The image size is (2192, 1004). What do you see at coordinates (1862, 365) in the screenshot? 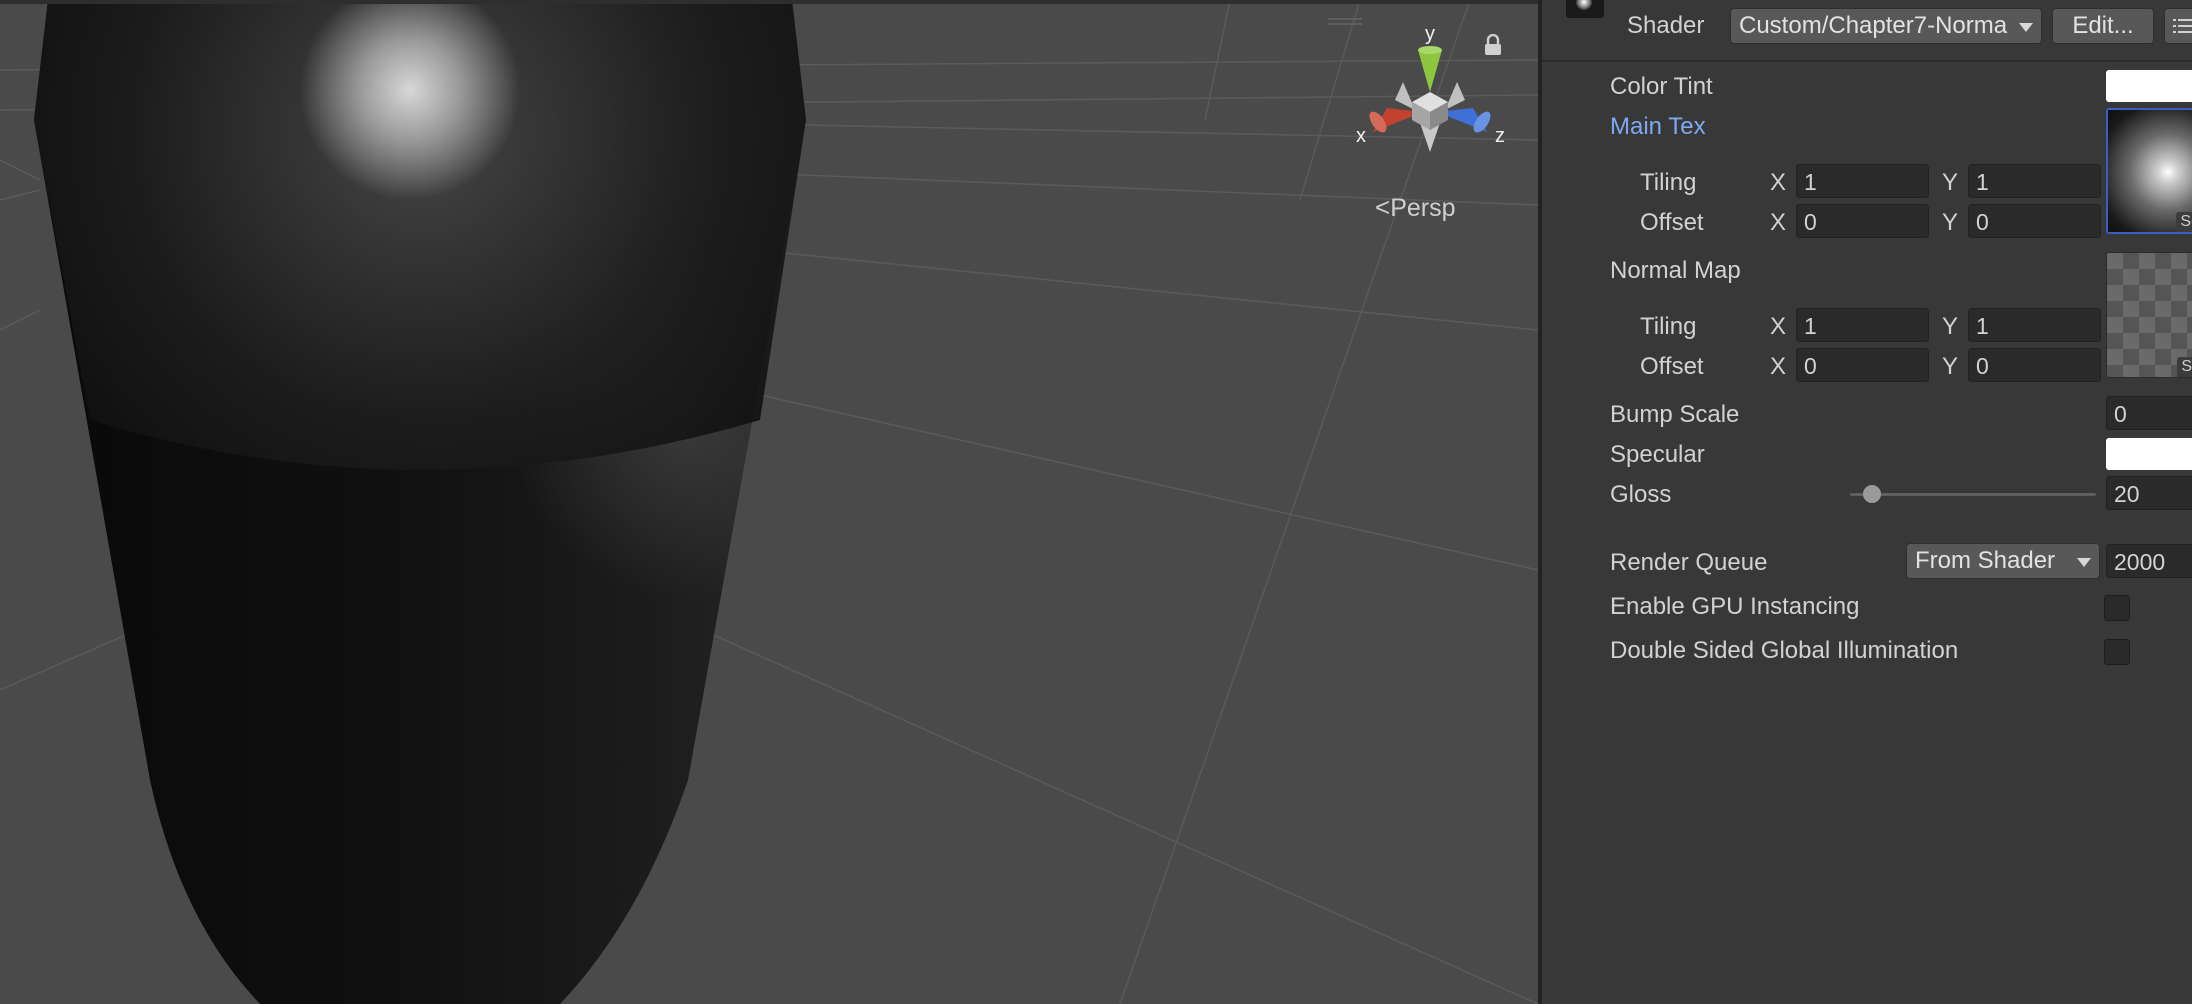
I see `normal-map-offset-x-field: 0` at bounding box center [1862, 365].